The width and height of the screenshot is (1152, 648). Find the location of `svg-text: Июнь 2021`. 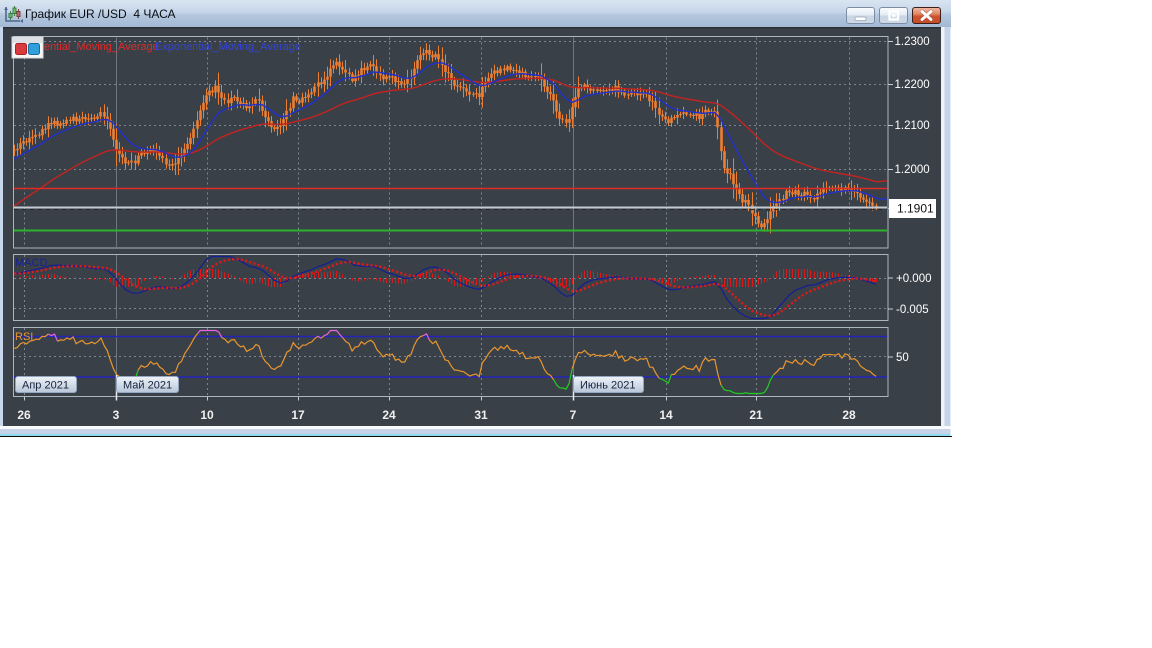

svg-text: Июнь 2021 is located at coordinates (608, 386).